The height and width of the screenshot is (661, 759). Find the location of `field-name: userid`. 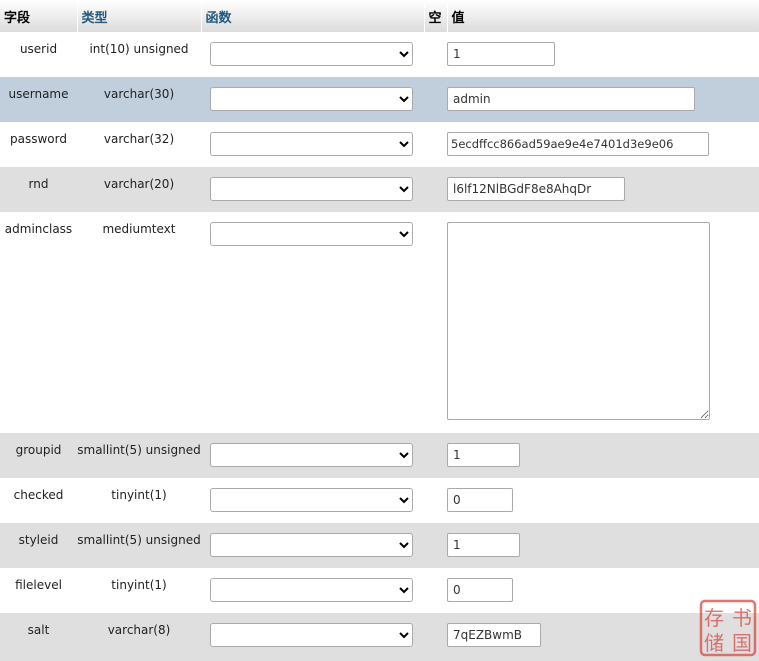

field-name: userid is located at coordinates (38, 54).